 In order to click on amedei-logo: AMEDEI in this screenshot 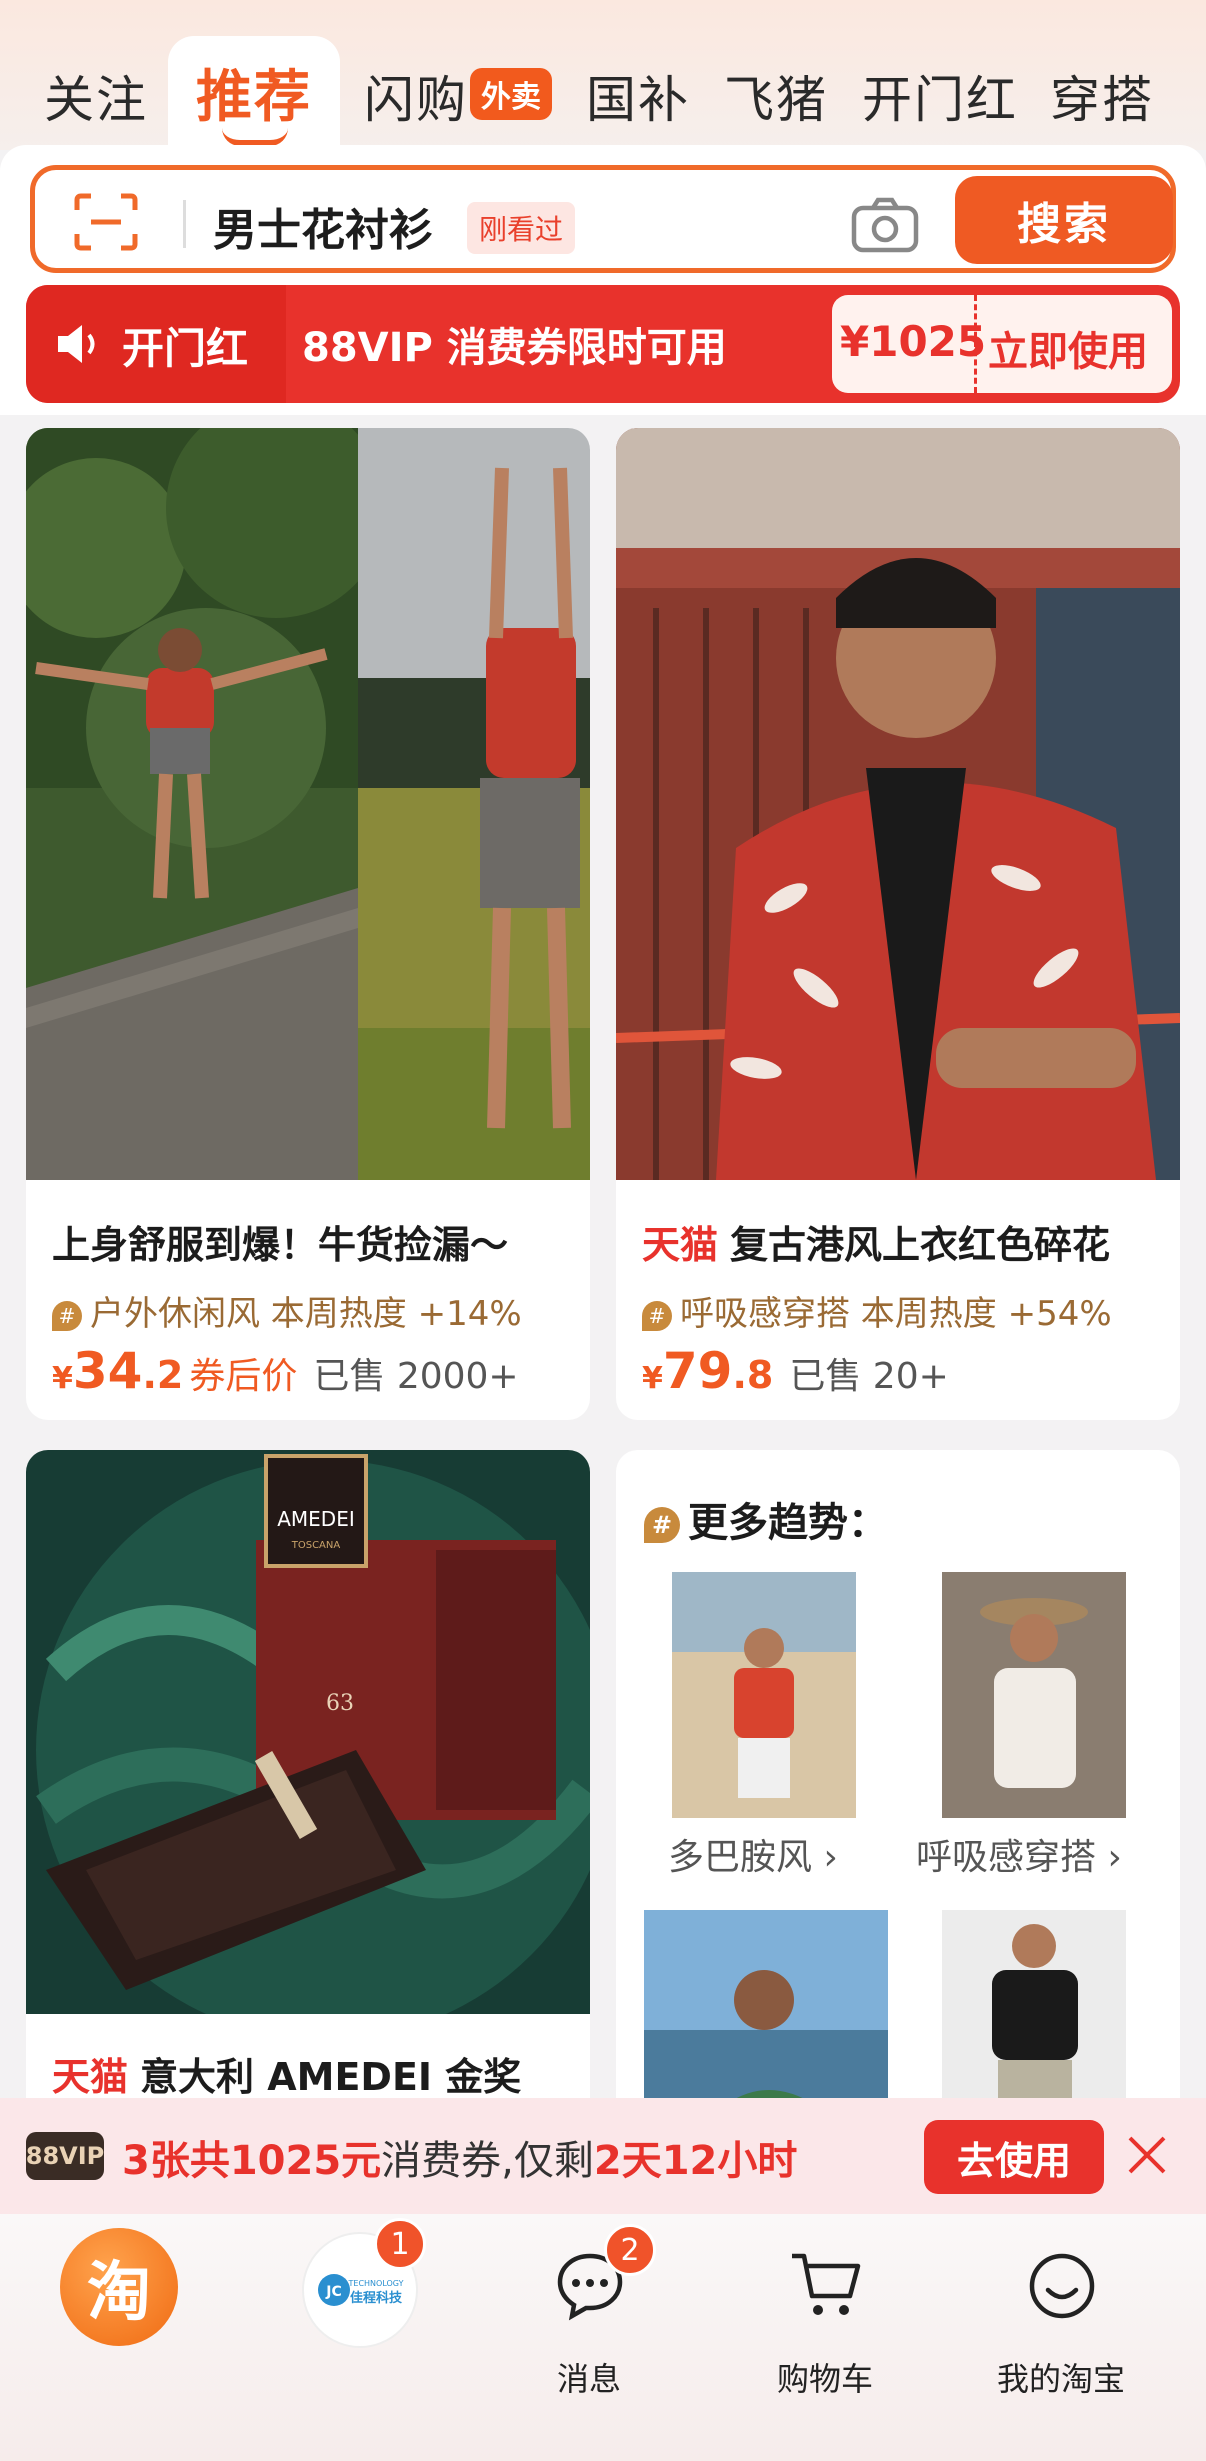, I will do `click(316, 1519)`.